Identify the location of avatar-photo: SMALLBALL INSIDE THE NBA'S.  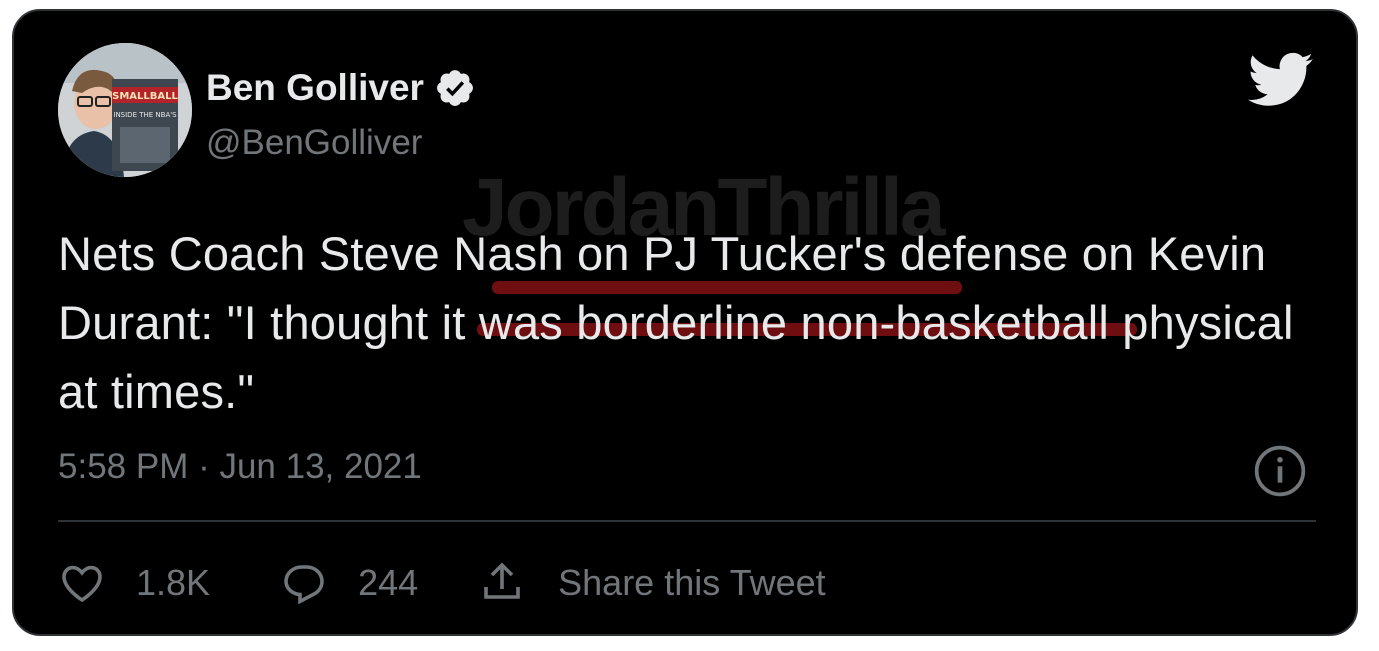
(125, 110).